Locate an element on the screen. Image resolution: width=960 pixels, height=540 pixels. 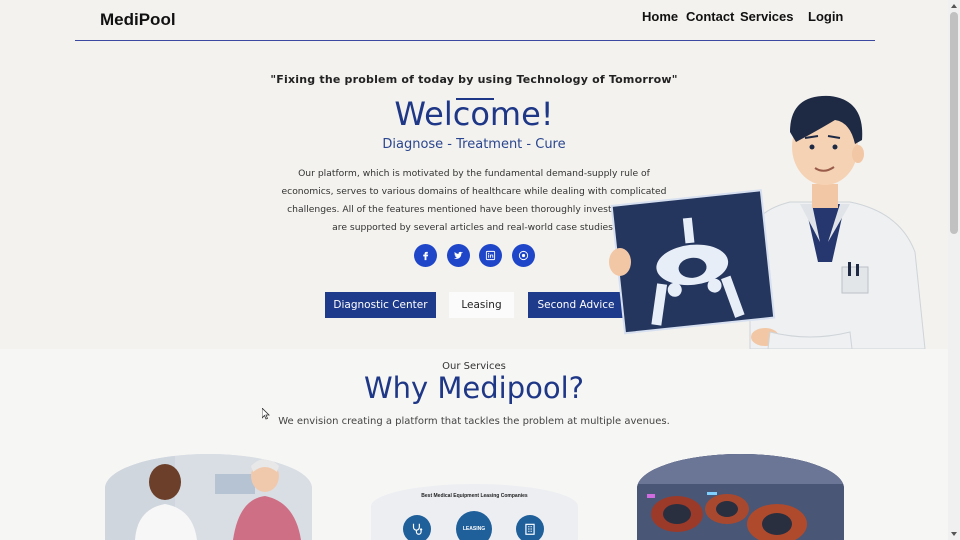
scroll-down-arrow-icon is located at coordinates (954, 534).